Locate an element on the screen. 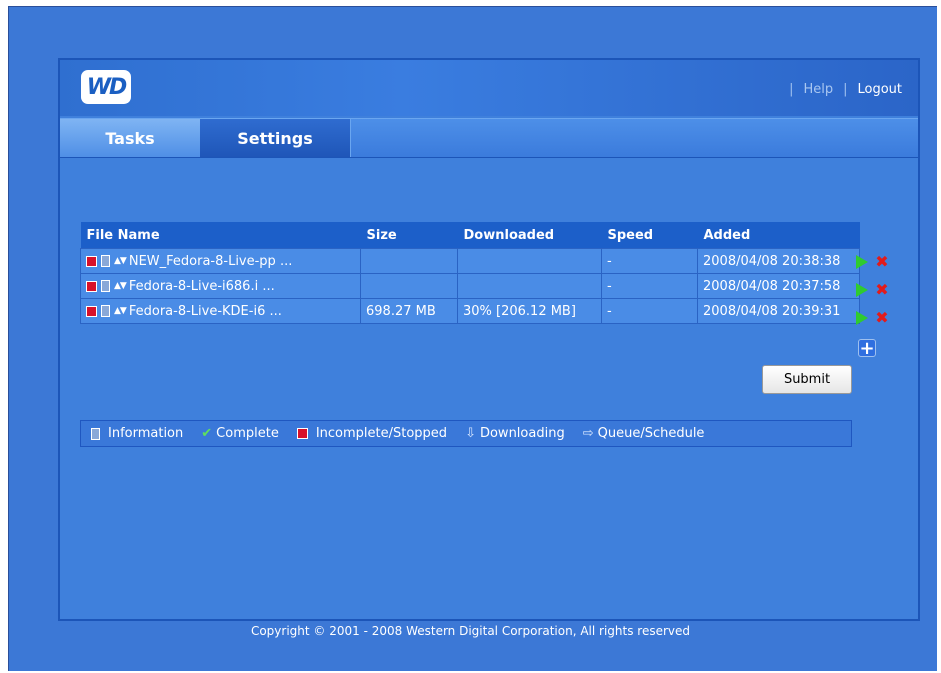 The height and width of the screenshot is (673, 941). check-icon: ✔ is located at coordinates (207, 433).